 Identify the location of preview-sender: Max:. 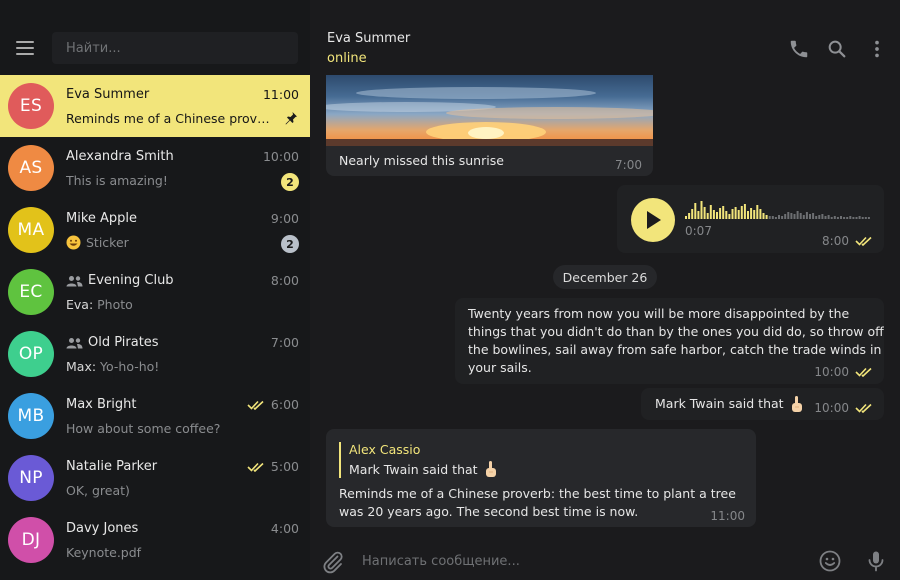
(81, 366).